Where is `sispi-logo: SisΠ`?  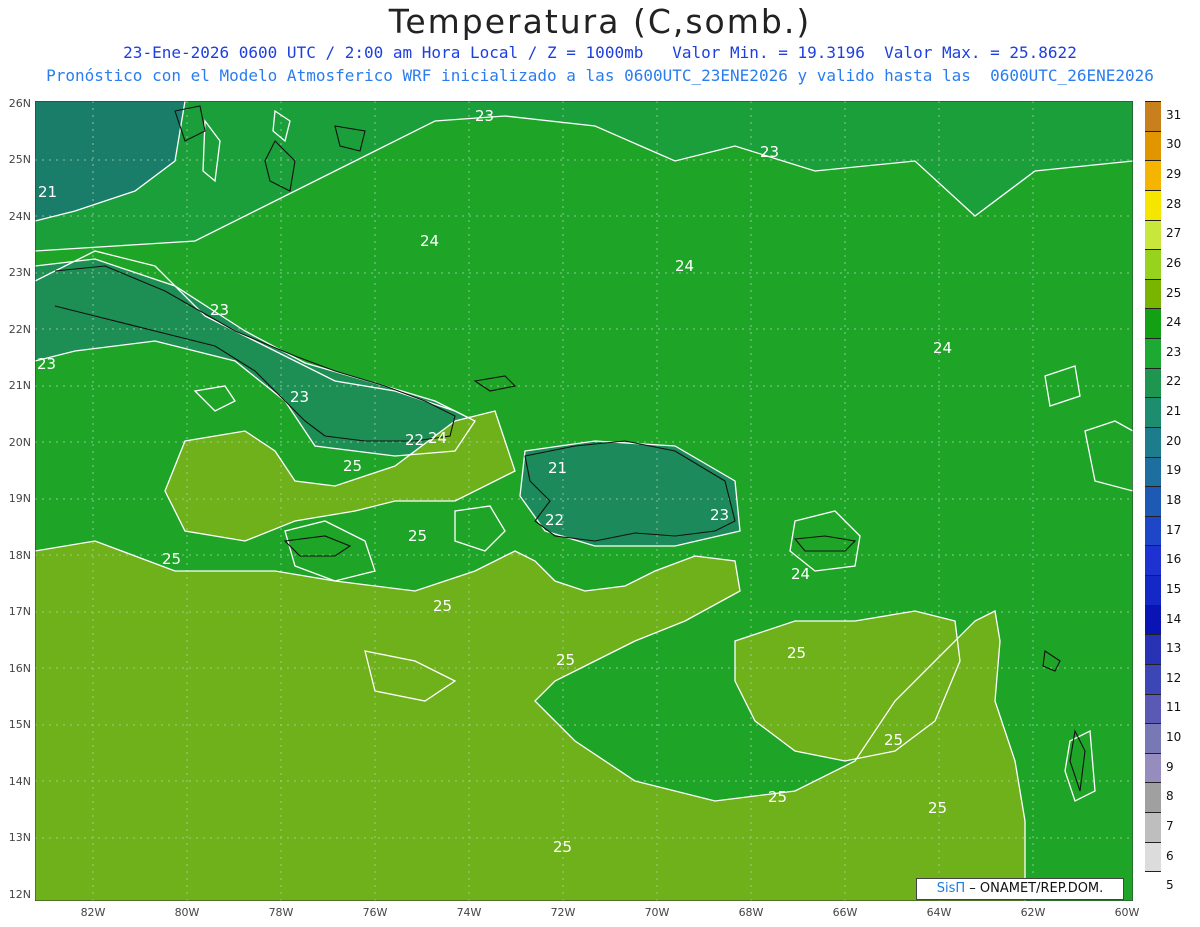 sispi-logo: SisΠ is located at coordinates (951, 888).